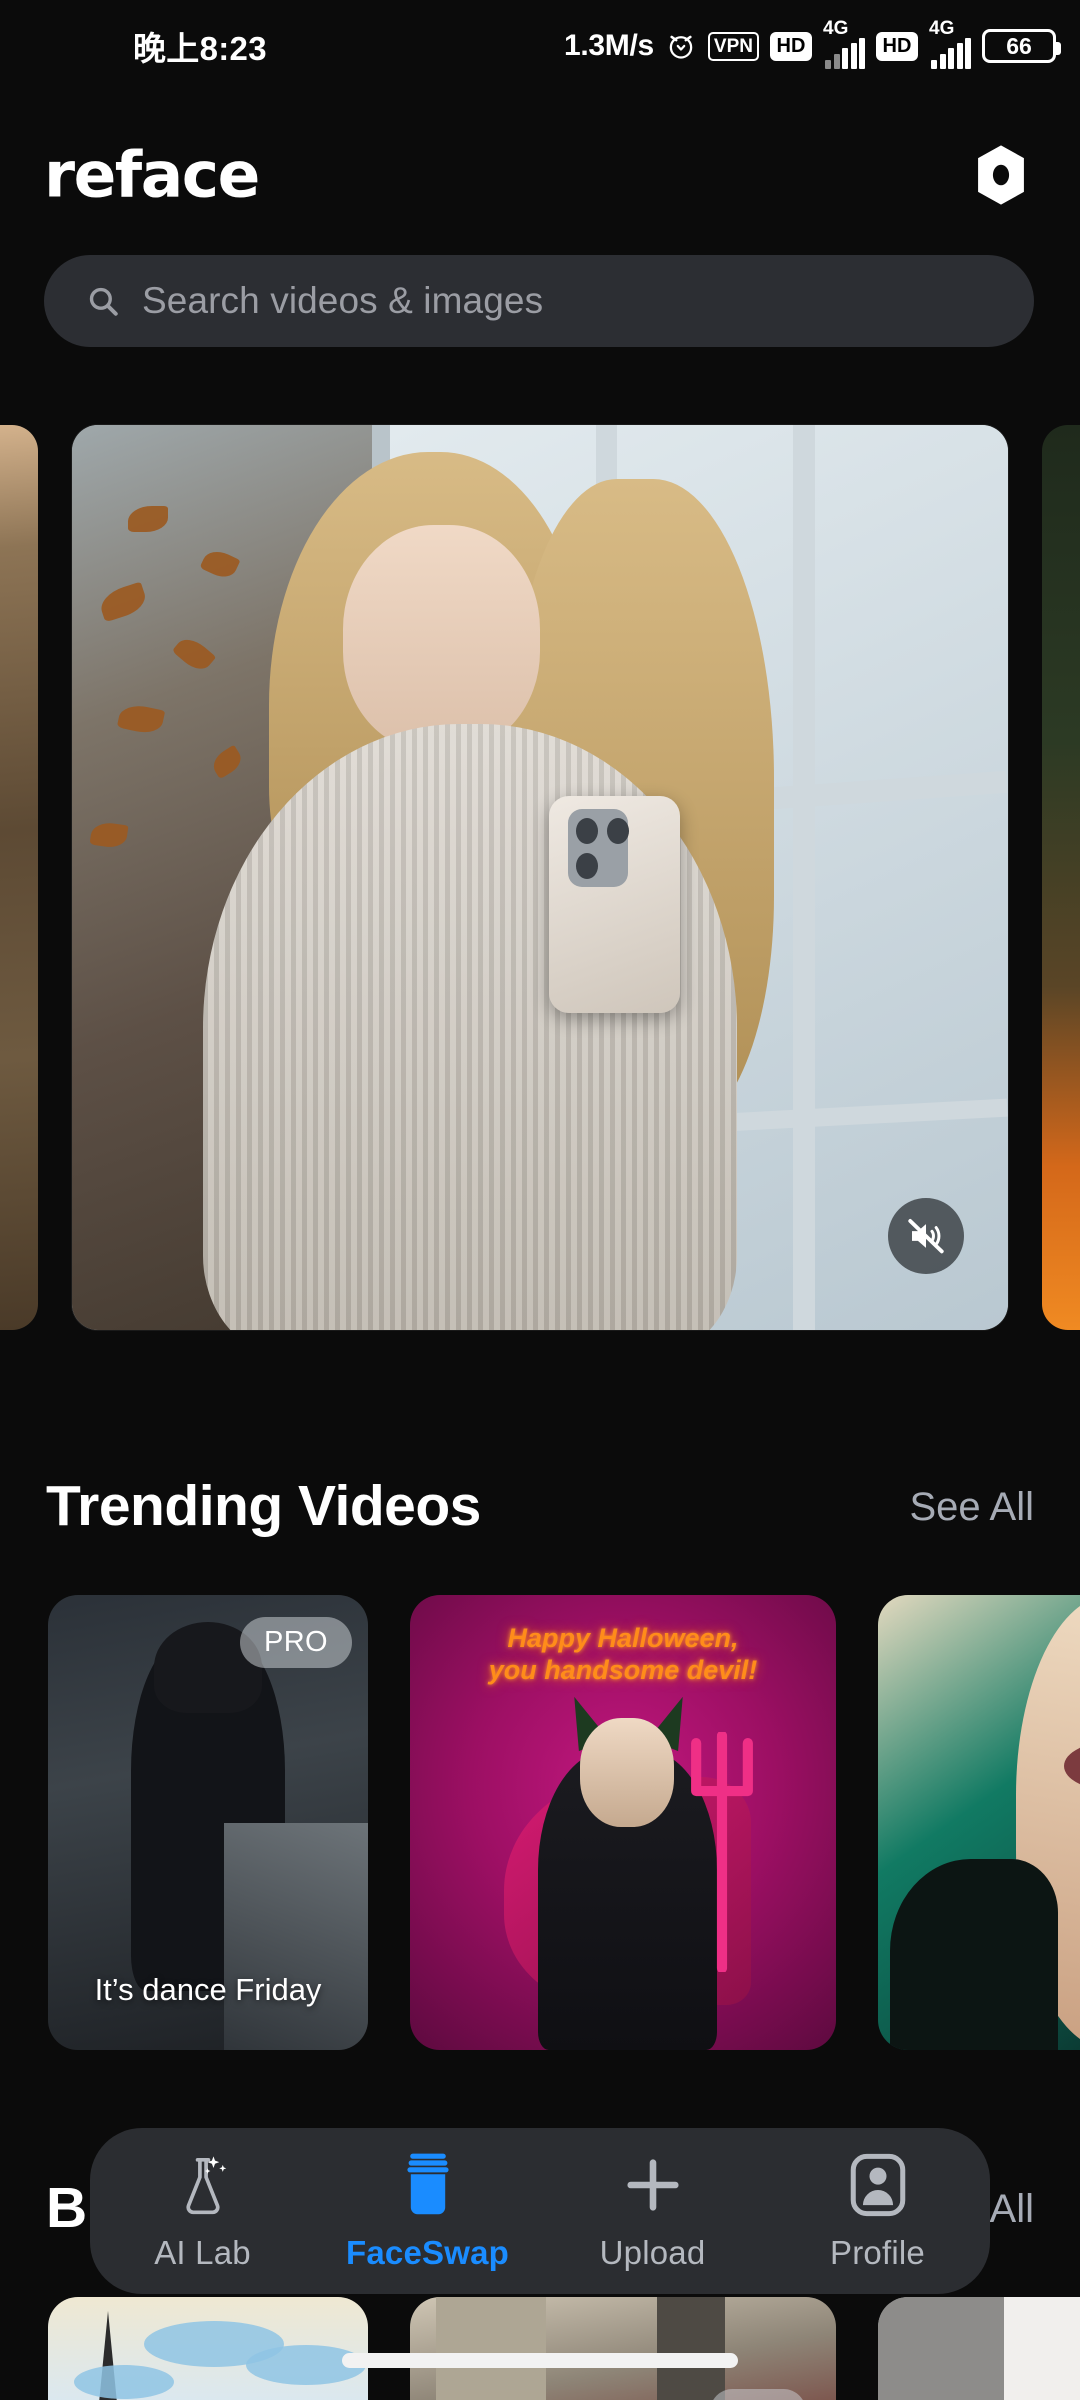  I want to click on search-bar: Search videos & images, so click(539, 301).